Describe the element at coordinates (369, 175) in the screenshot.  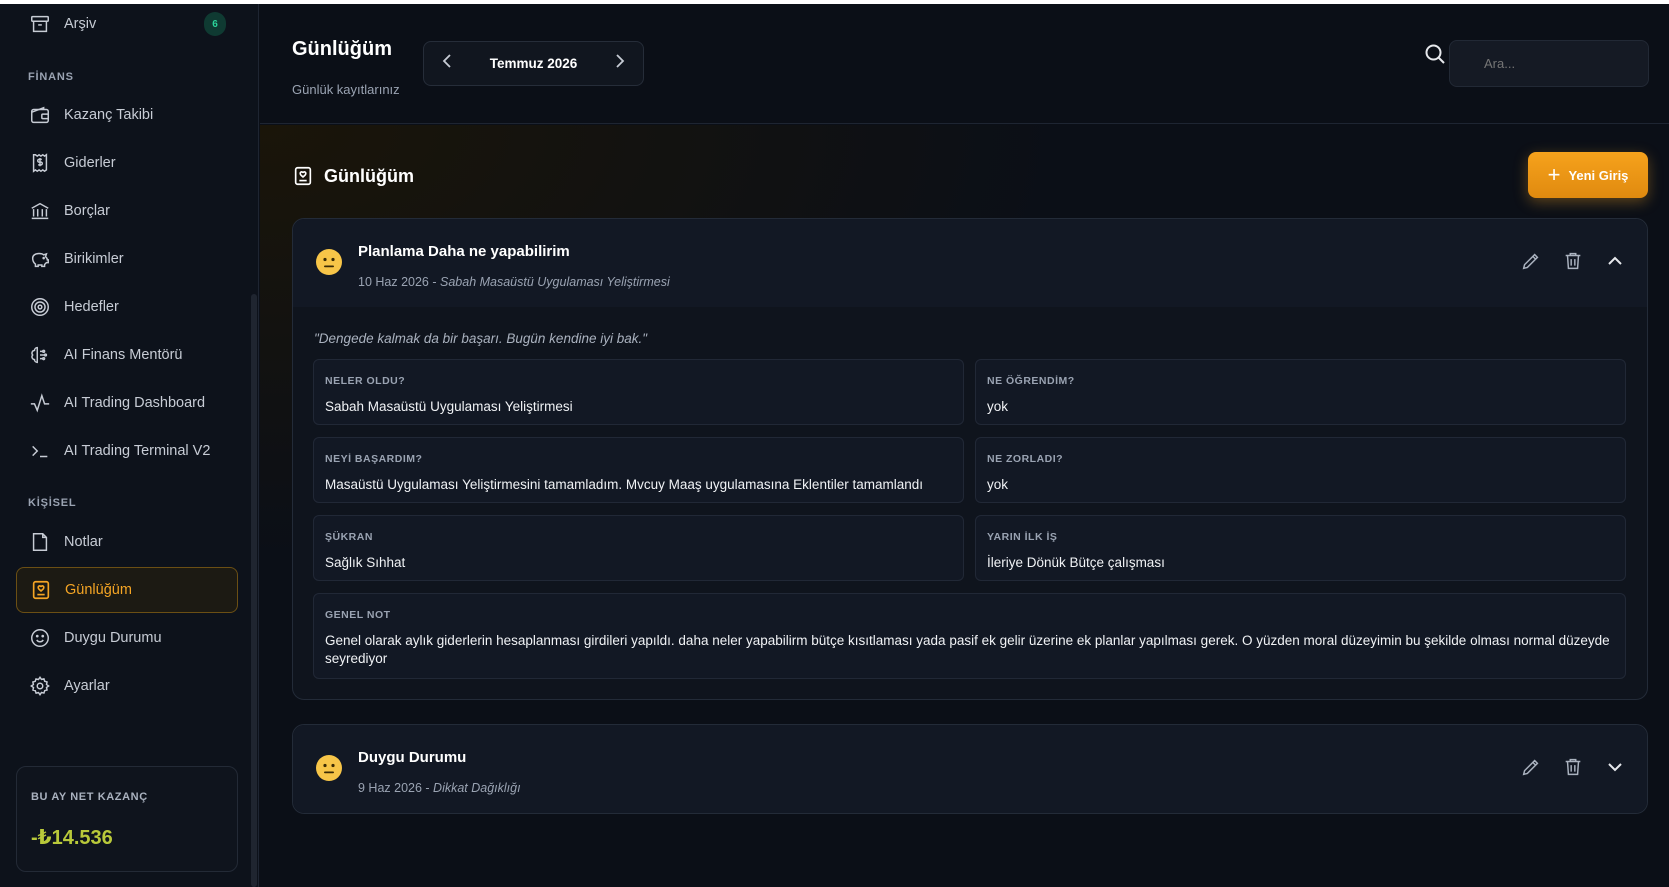
I see `section-title-text: Günlüğüm` at that location.